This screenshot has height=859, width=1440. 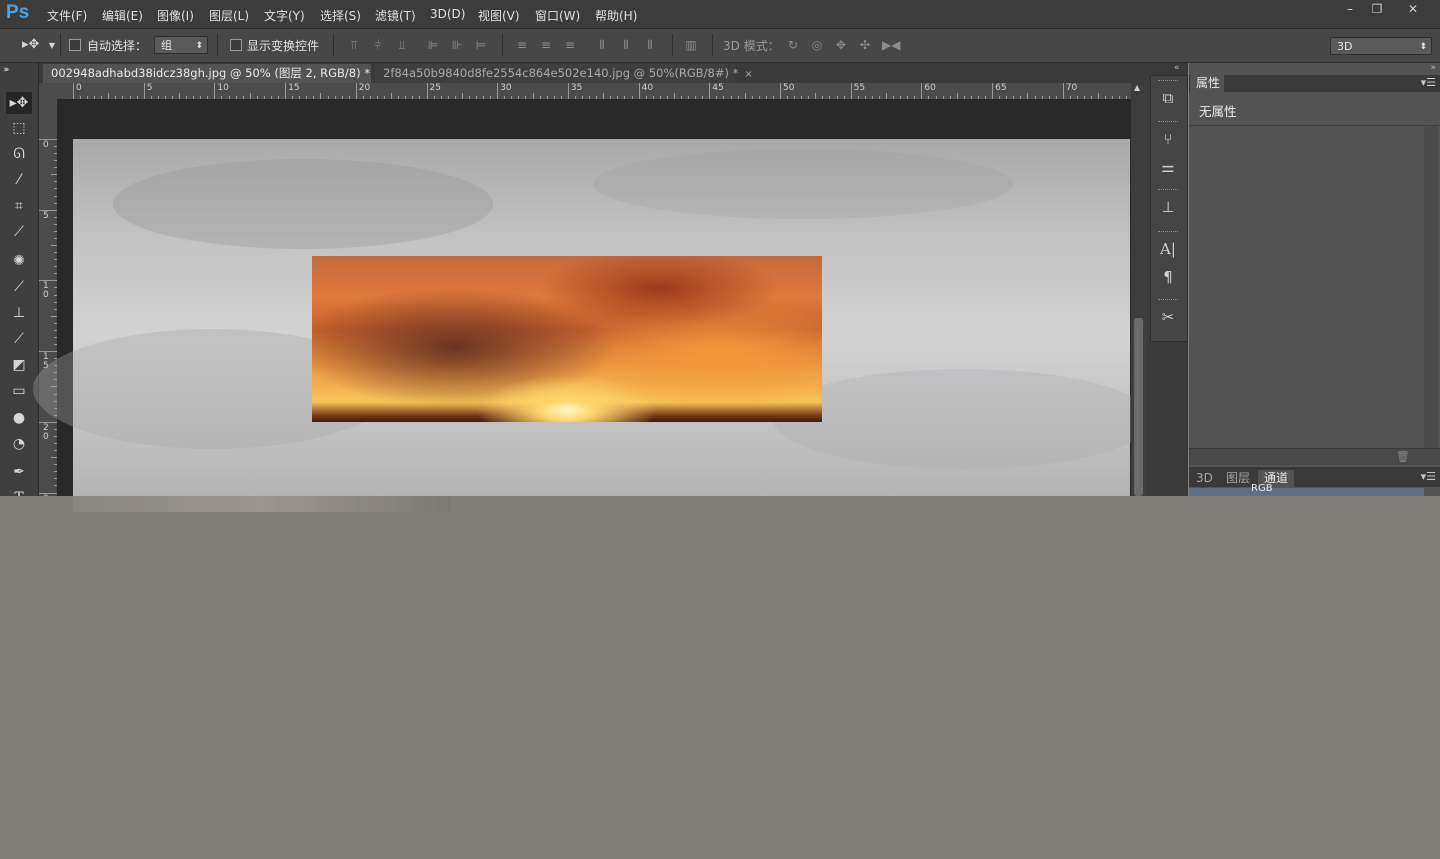 I want to click on stamp-icon: ⊥, so click(x=19, y=313).